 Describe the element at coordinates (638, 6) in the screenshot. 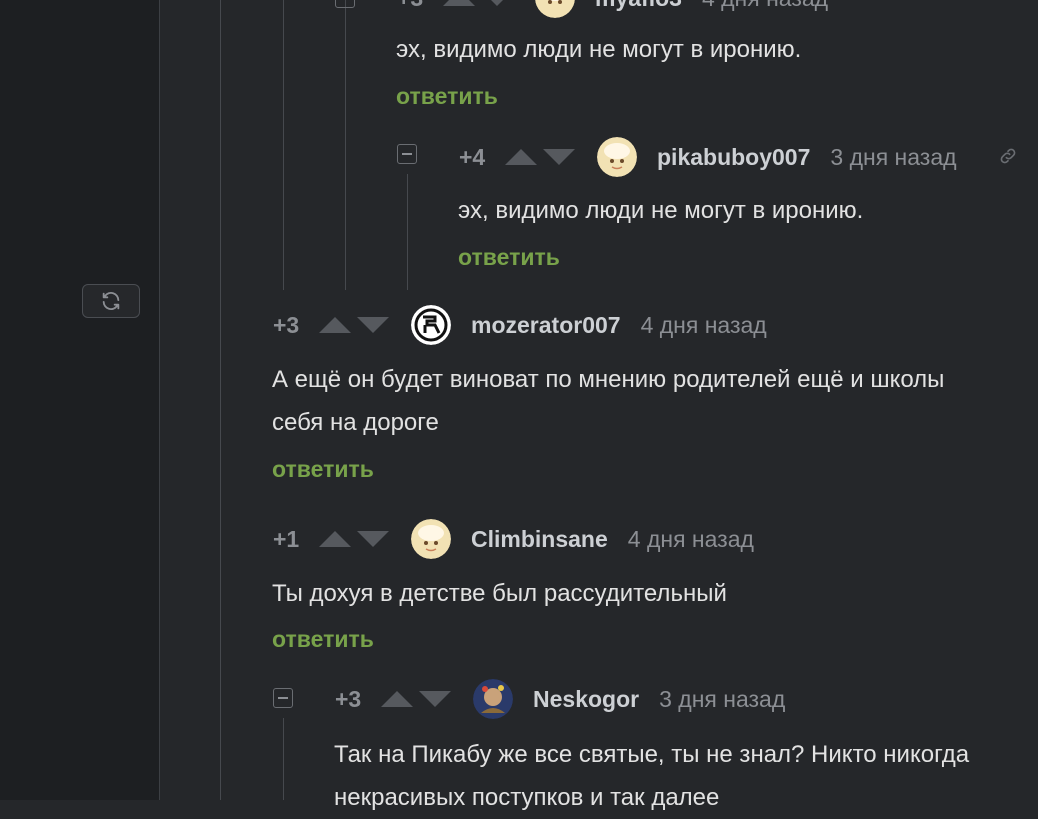

I see `comment-username: myafio3` at that location.